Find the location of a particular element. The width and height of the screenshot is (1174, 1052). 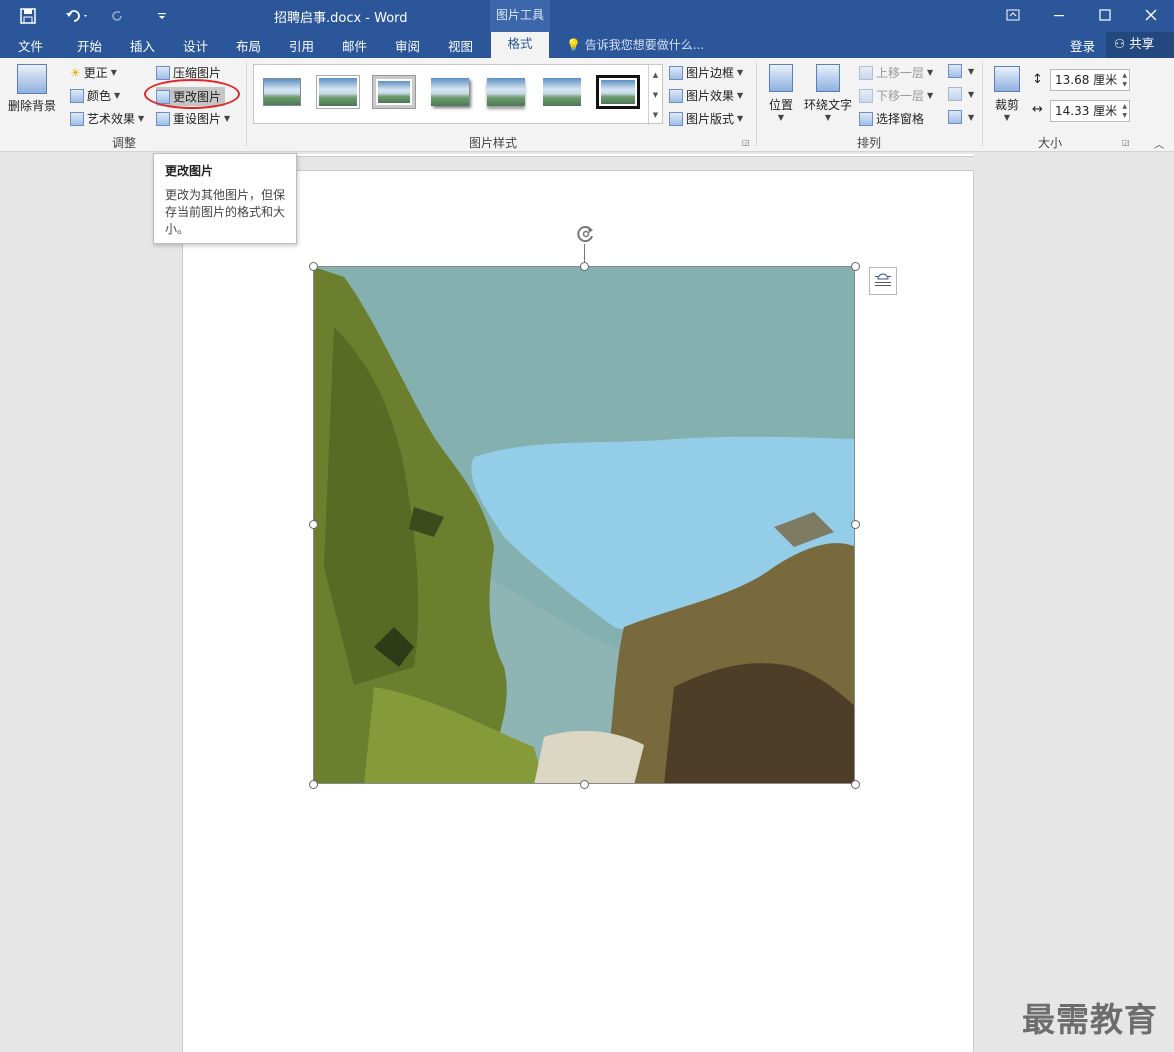

share-label: 共享 is located at coordinates (1142, 43).